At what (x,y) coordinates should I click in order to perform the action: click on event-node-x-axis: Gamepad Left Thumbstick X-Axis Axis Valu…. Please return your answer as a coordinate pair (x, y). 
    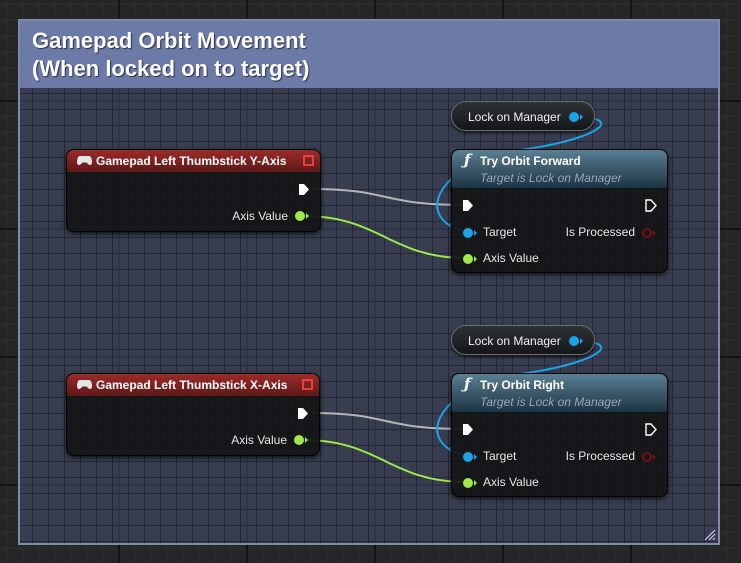
    Looking at the image, I should click on (193, 414).